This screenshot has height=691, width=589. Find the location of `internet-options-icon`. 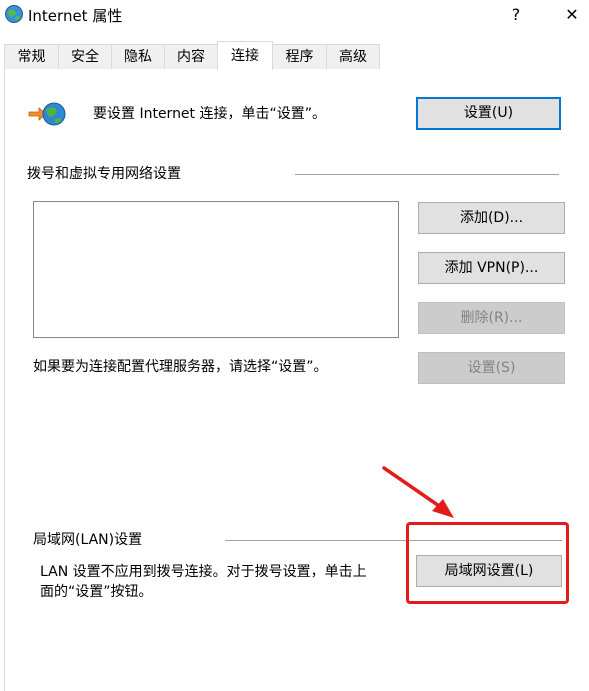

internet-options-icon is located at coordinates (14, 14).